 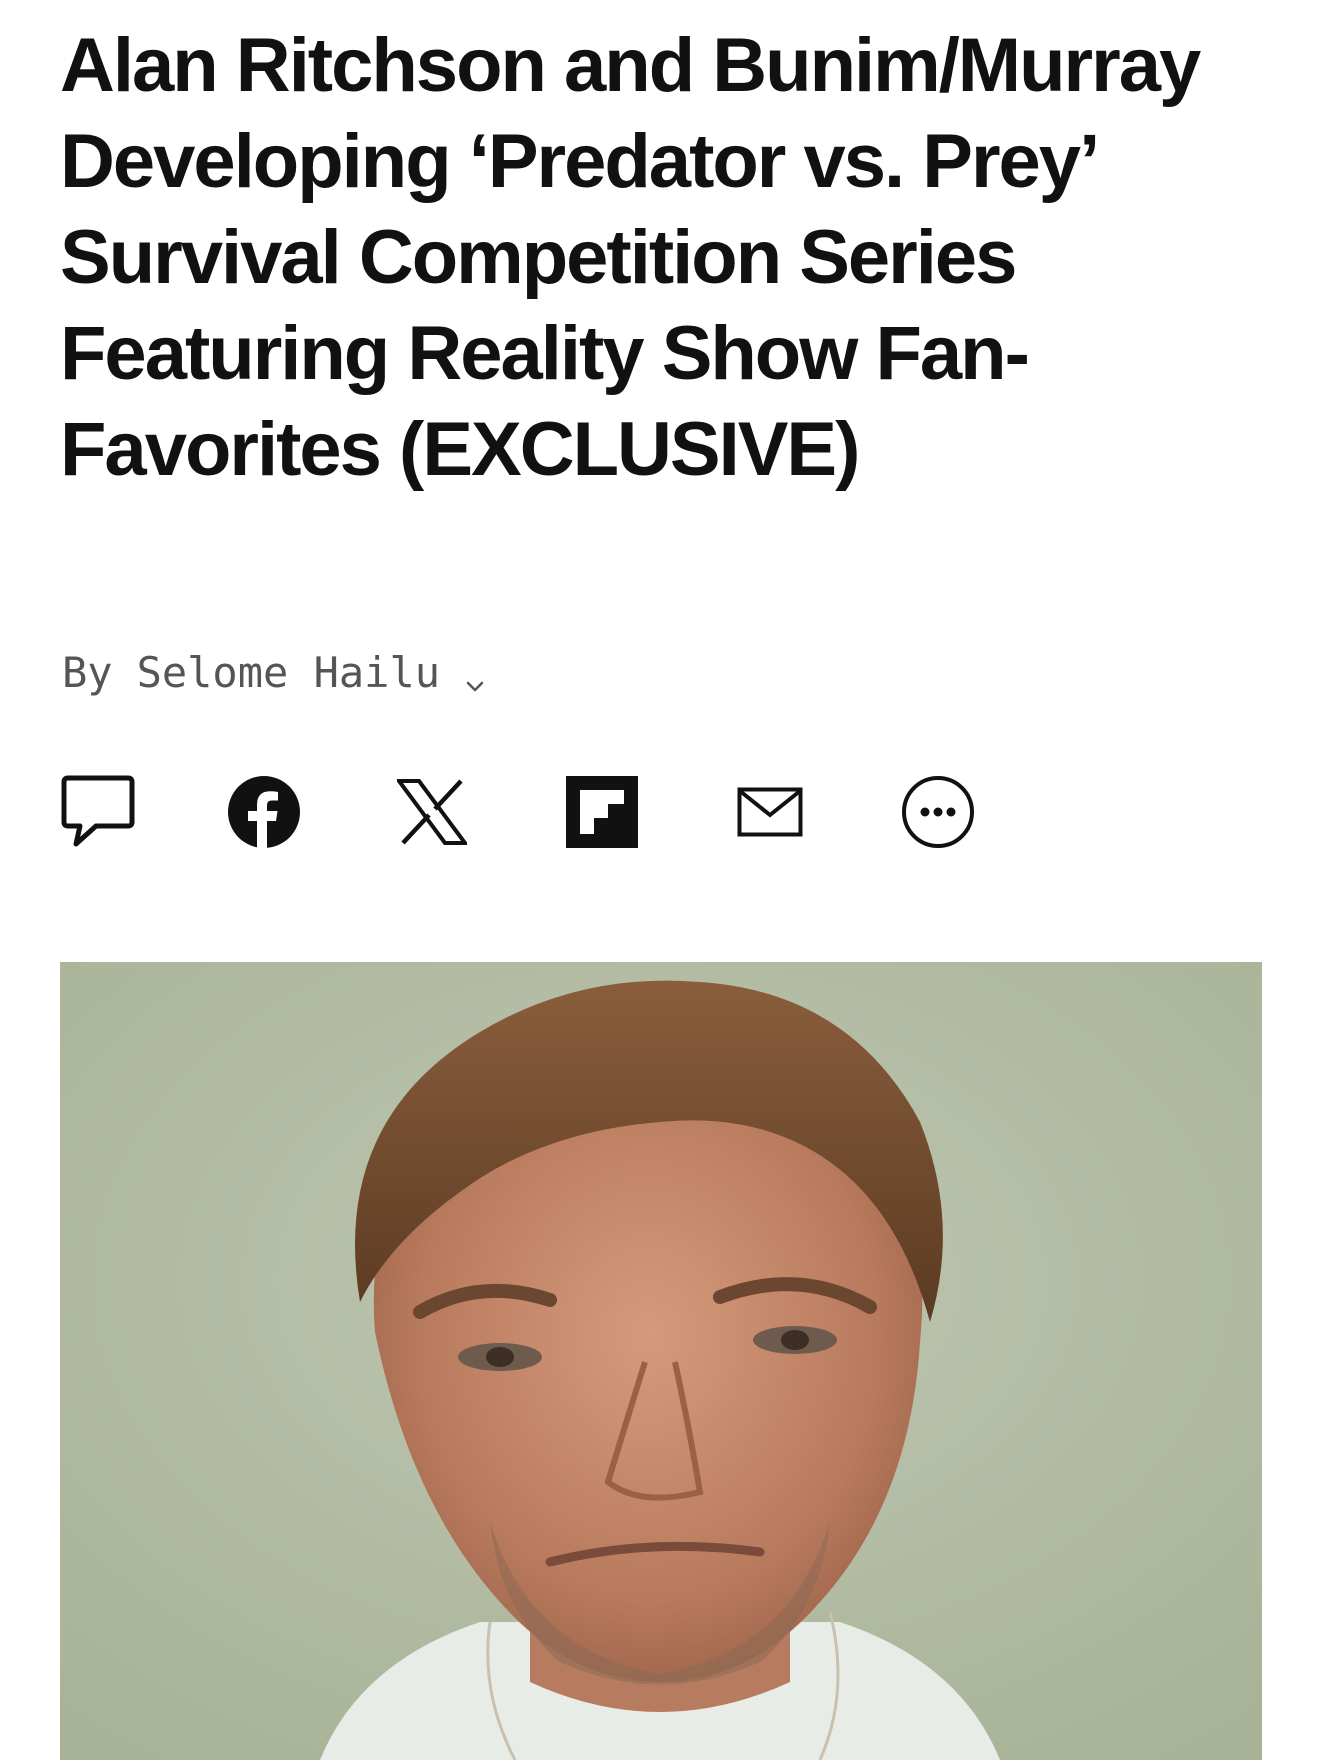 I want to click on flipboard-icon, so click(x=602, y=814).